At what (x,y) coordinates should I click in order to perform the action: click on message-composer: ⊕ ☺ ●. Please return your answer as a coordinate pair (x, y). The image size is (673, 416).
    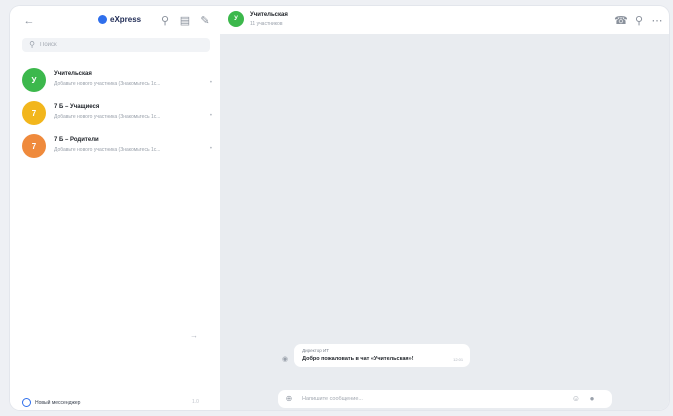
    Looking at the image, I should click on (445, 399).